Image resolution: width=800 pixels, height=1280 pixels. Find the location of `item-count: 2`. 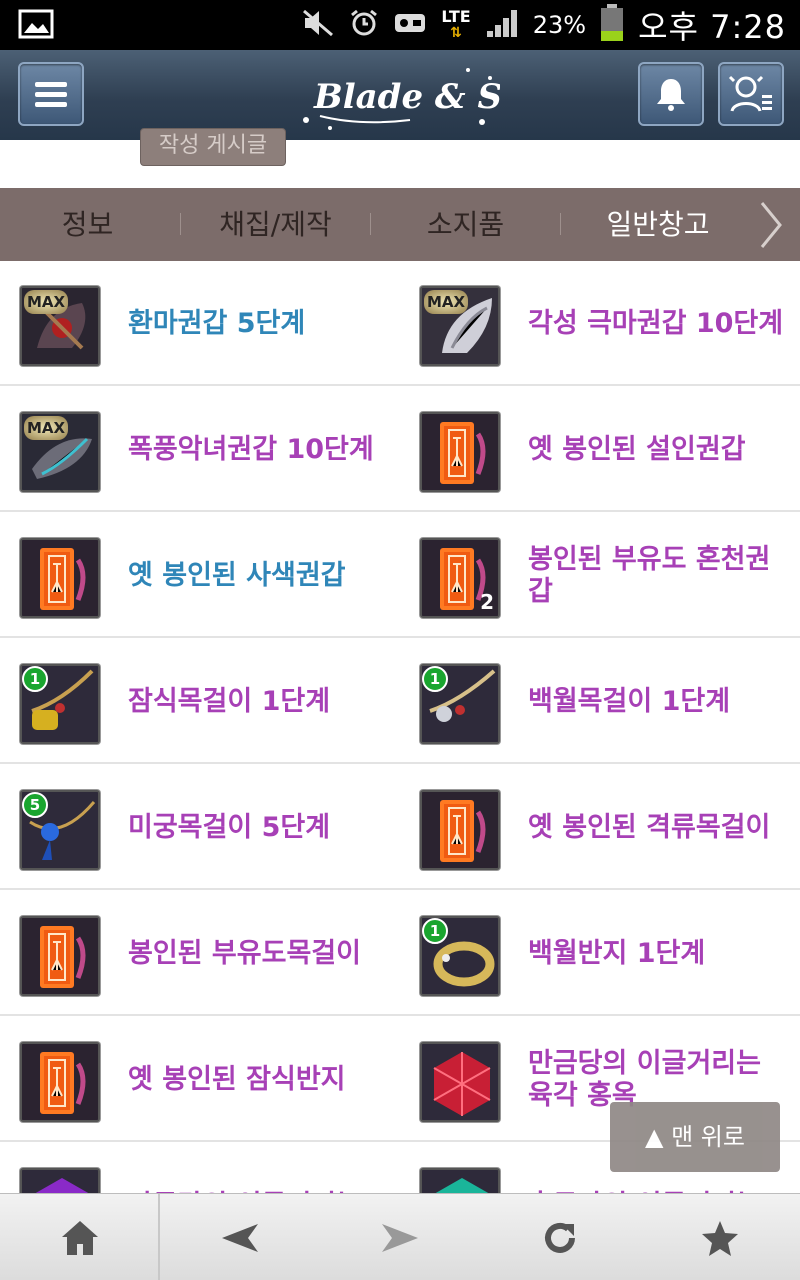

item-count: 2 is located at coordinates (487, 602).